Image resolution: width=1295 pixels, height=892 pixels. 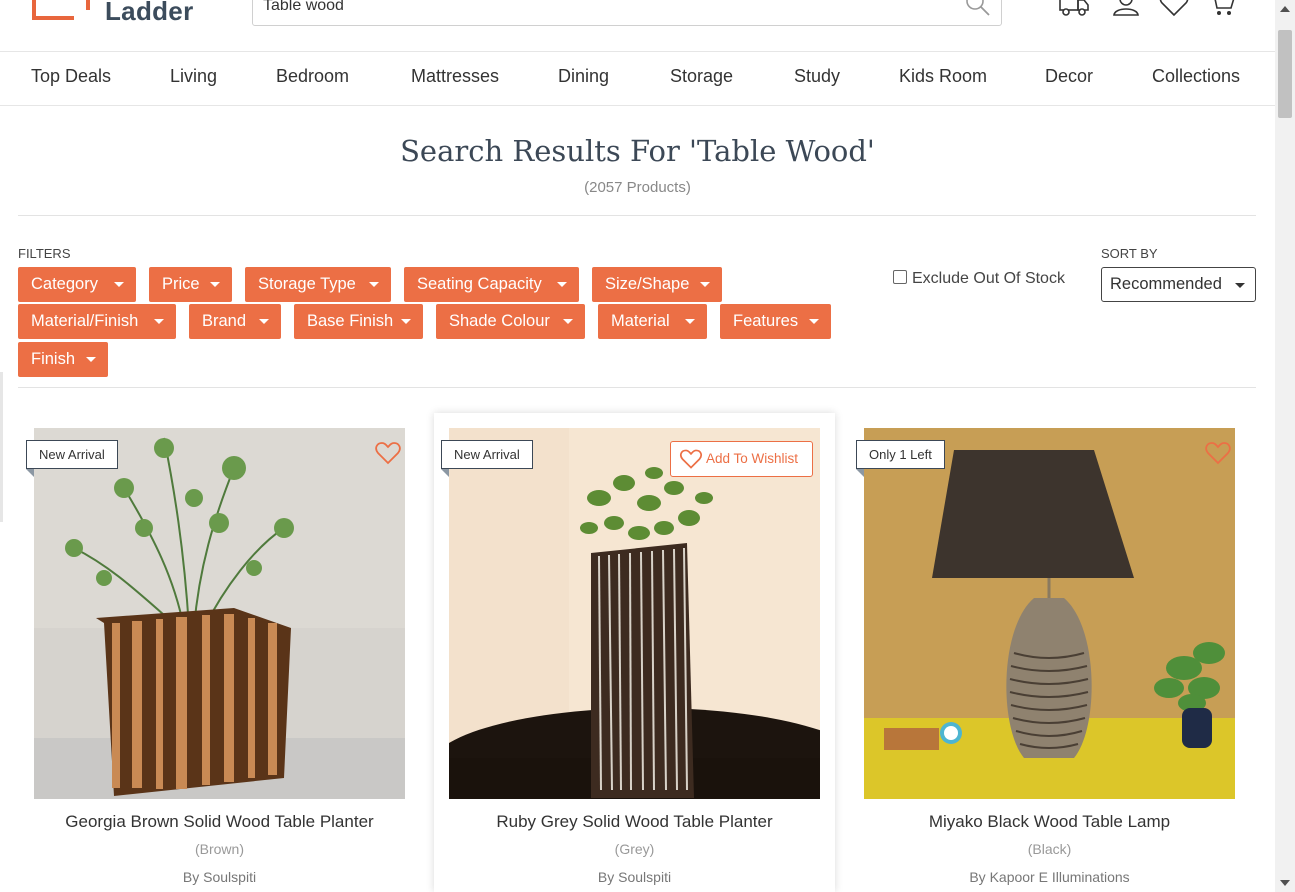 I want to click on product-color: (Black), so click(x=1049, y=849).